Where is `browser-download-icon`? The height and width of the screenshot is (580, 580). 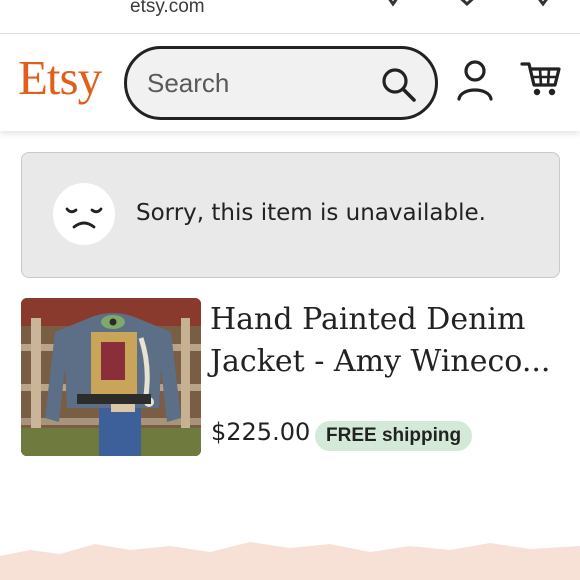 browser-download-icon is located at coordinates (393, 6).